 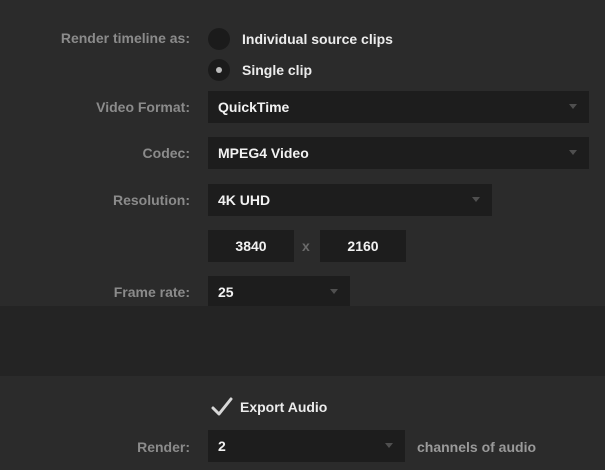 I want to click on render-timeline-label: Render timeline as:, so click(x=125, y=38).